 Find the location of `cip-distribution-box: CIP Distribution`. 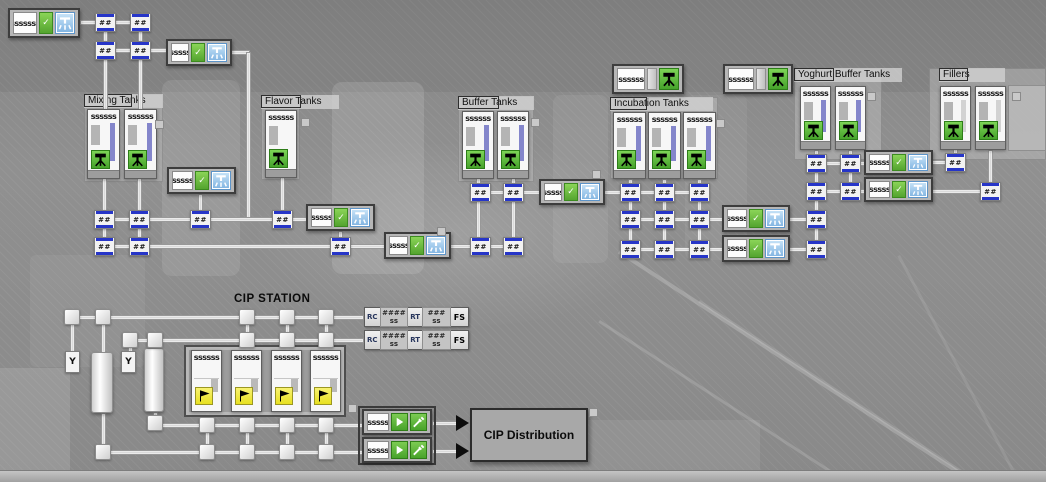

cip-distribution-box: CIP Distribution is located at coordinates (529, 435).